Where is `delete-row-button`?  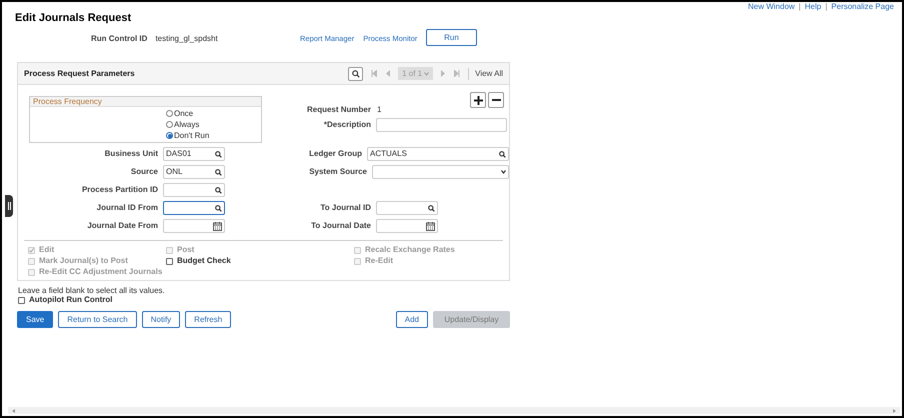 delete-row-button is located at coordinates (496, 100).